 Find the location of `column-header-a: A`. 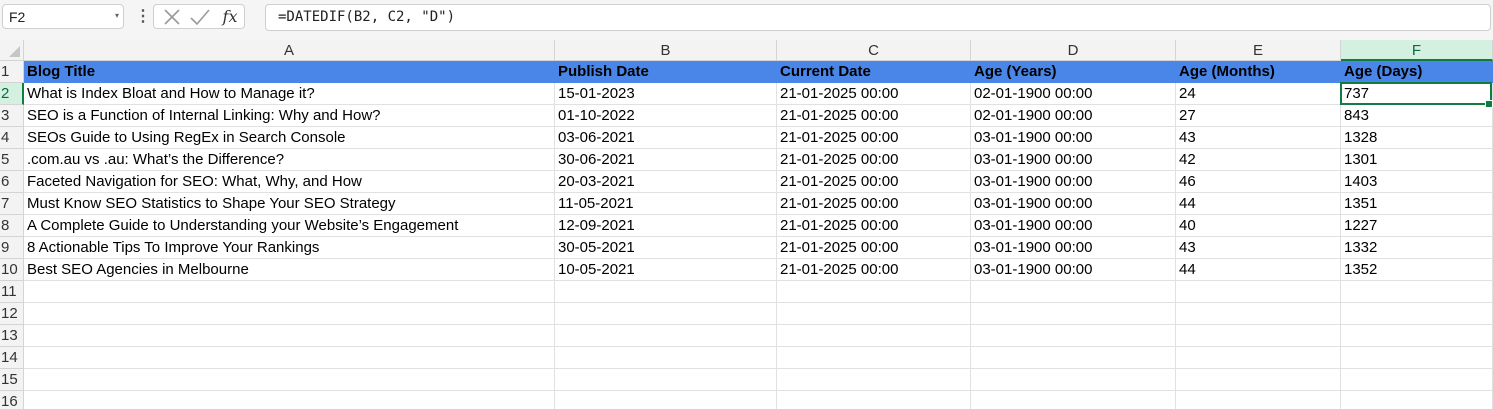

column-header-a: A is located at coordinates (289, 50).